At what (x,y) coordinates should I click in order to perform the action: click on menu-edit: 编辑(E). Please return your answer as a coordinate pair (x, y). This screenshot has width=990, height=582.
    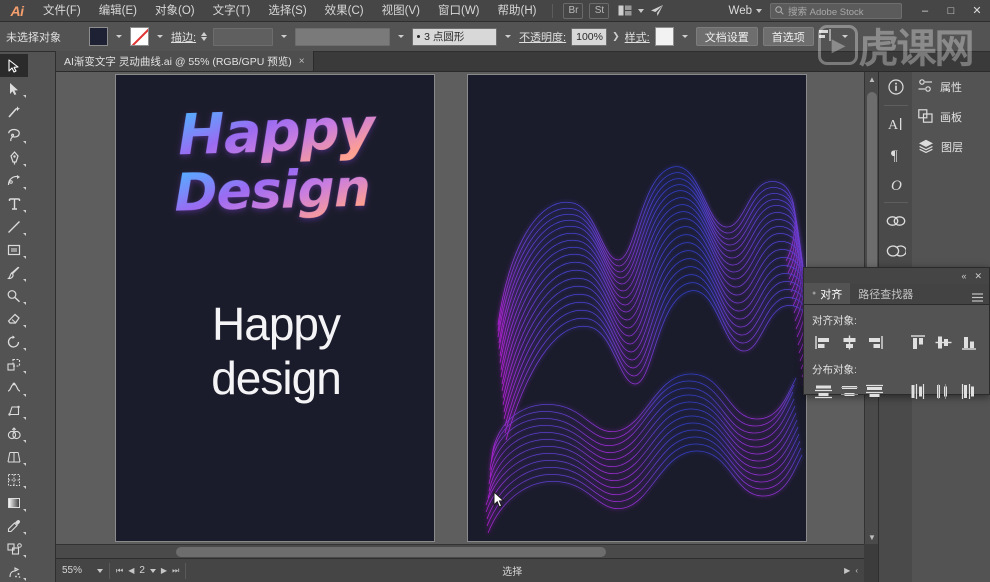
    Looking at the image, I should click on (118, 11).